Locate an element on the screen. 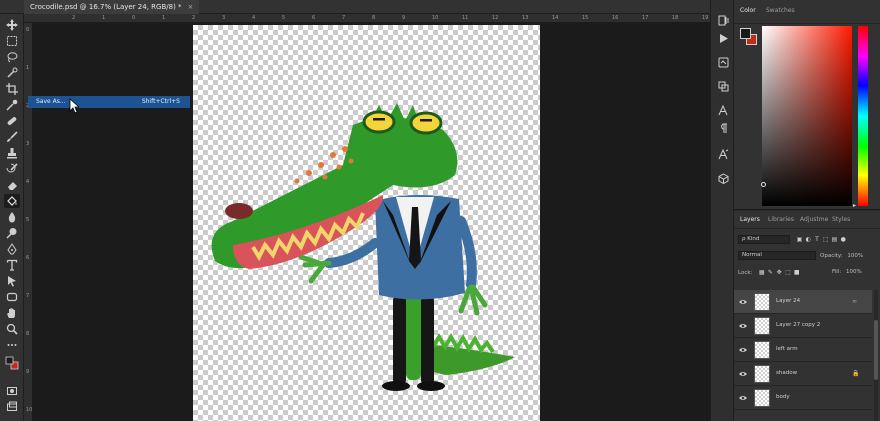 This screenshot has width=880, height=421. hand-tool-icon is located at coordinates (12, 313).